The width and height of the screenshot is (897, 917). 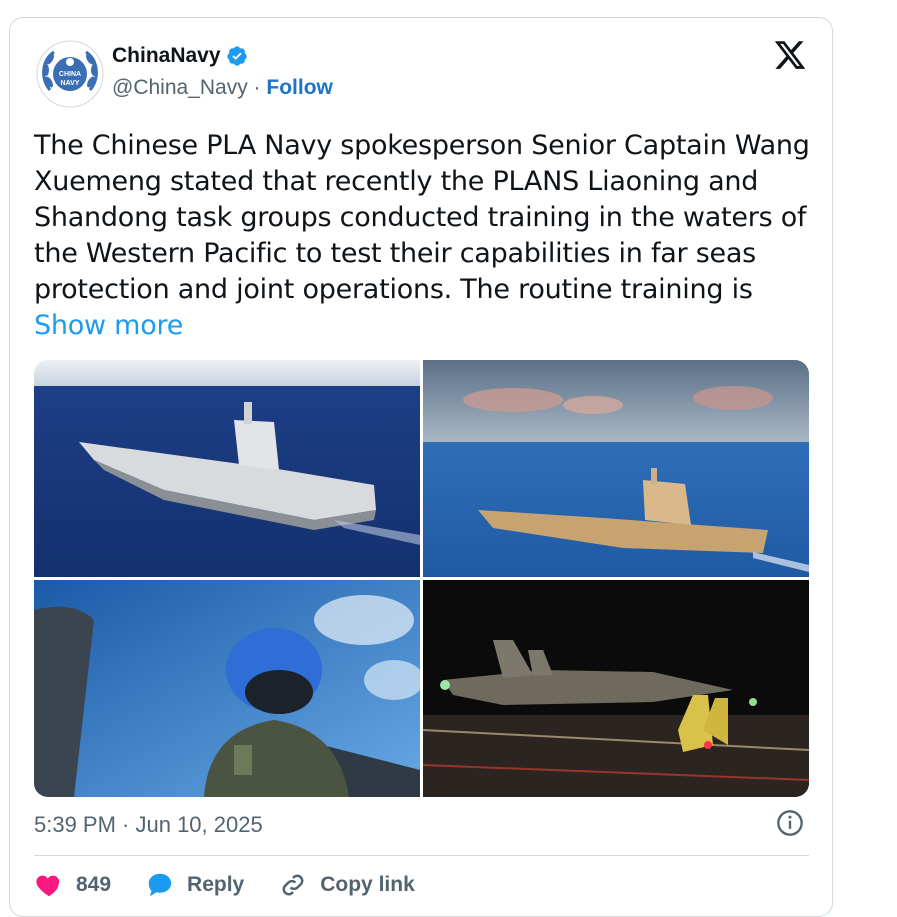 I want to click on info-icon, so click(x=790, y=823).